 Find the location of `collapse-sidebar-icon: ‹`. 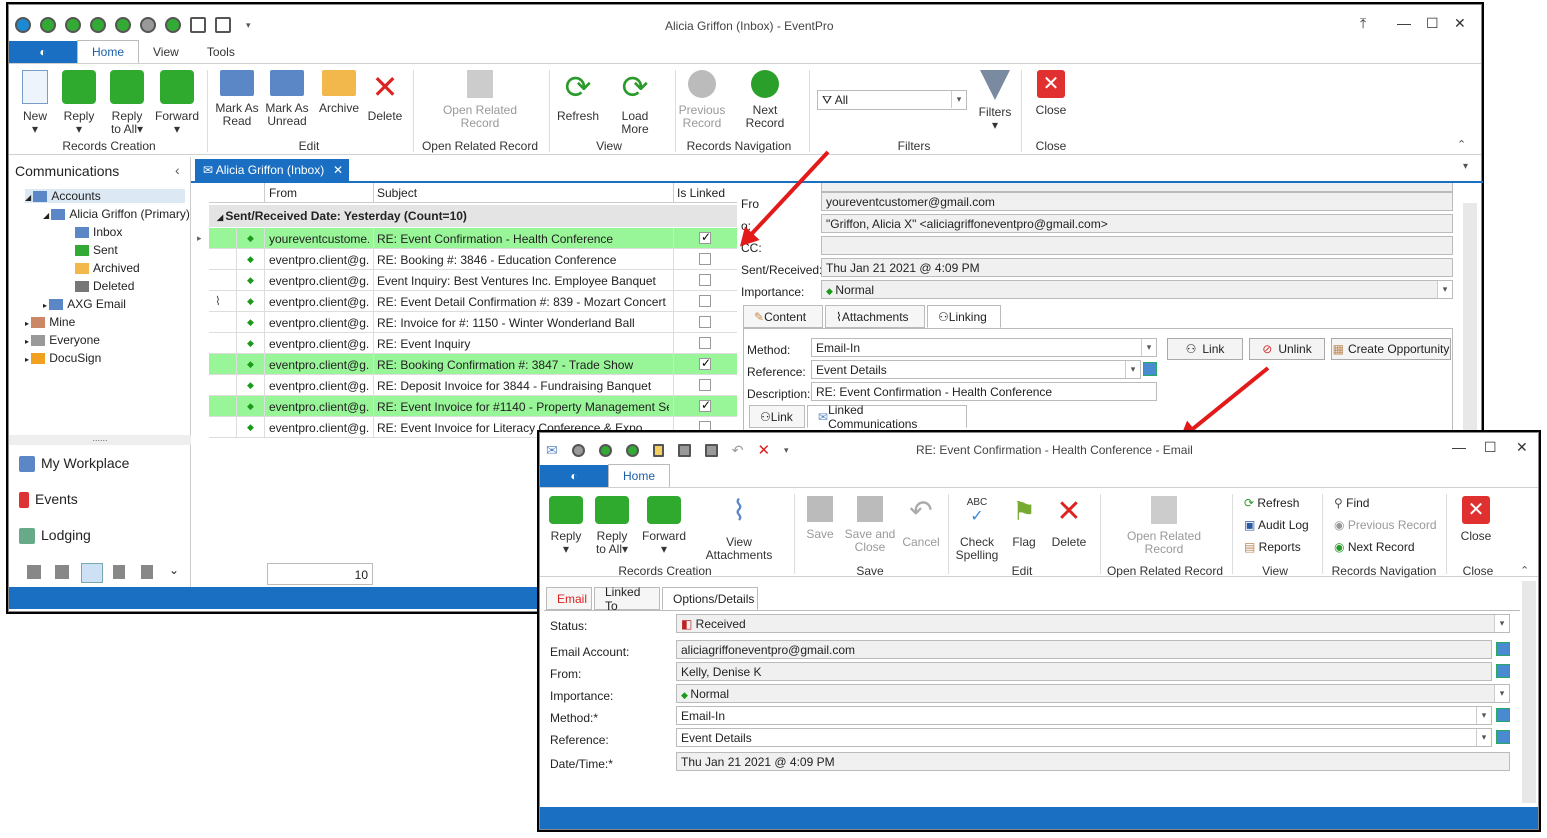

collapse-sidebar-icon: ‹ is located at coordinates (177, 170).